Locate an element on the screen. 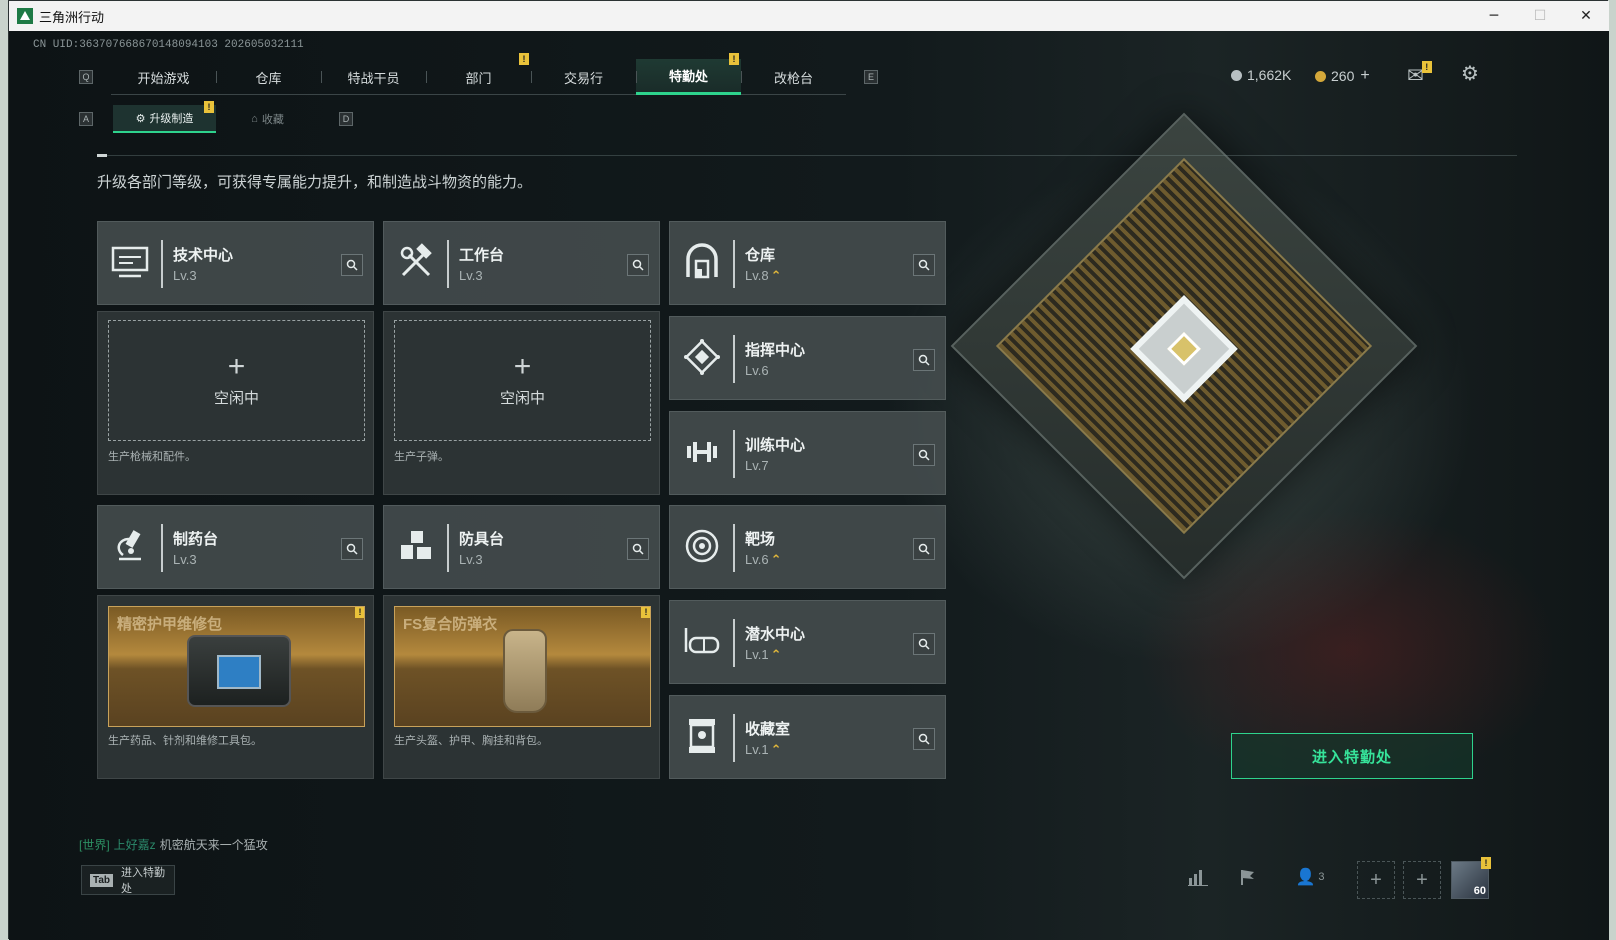 This screenshot has width=1616, height=940. tab-gunsmith: 改枪台 is located at coordinates (793, 77).